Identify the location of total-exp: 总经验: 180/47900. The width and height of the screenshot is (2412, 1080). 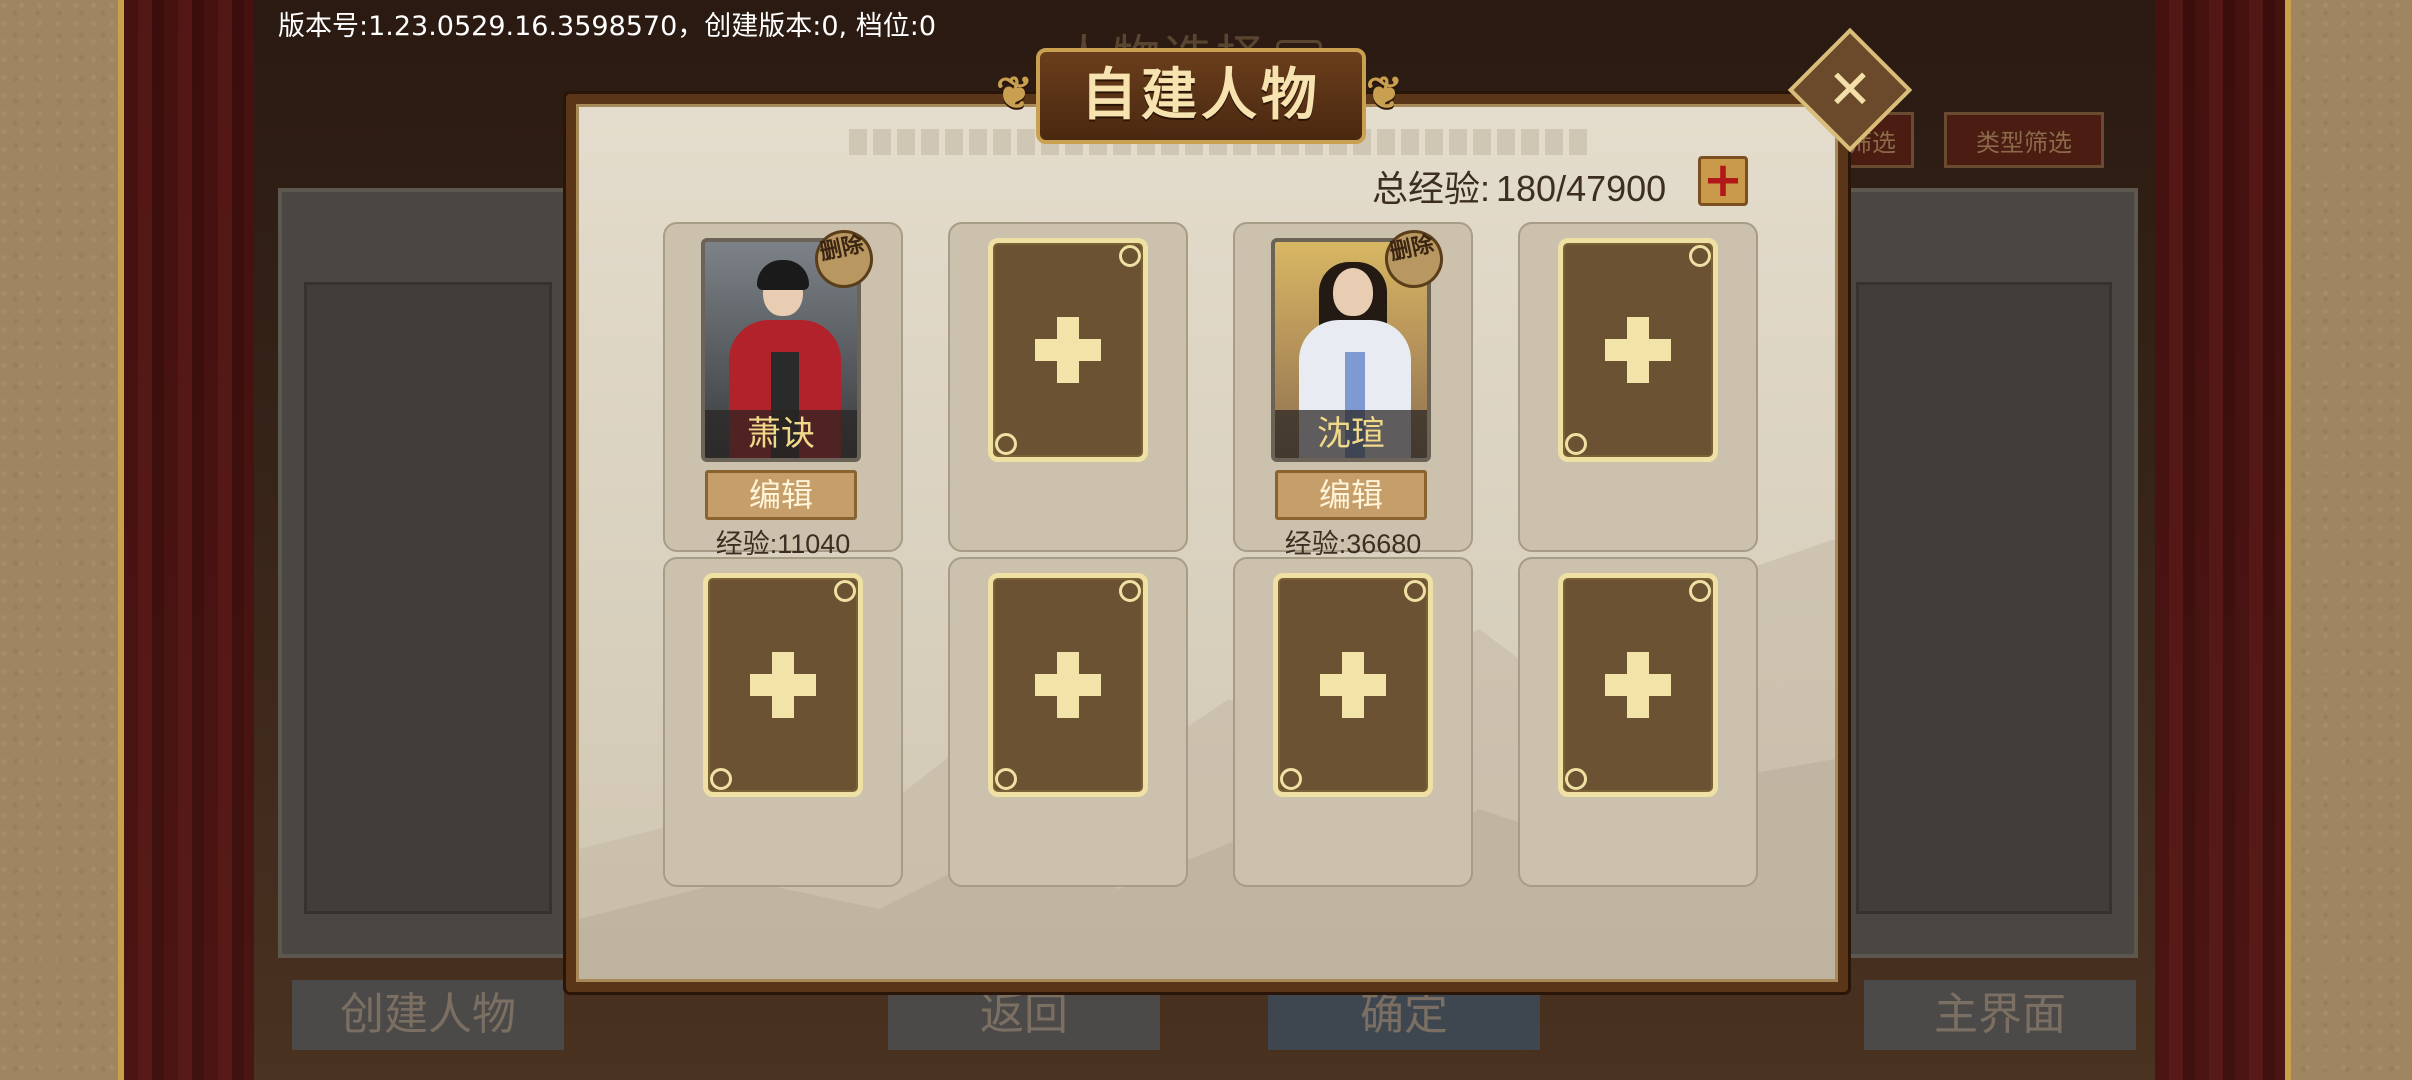
(1519, 186).